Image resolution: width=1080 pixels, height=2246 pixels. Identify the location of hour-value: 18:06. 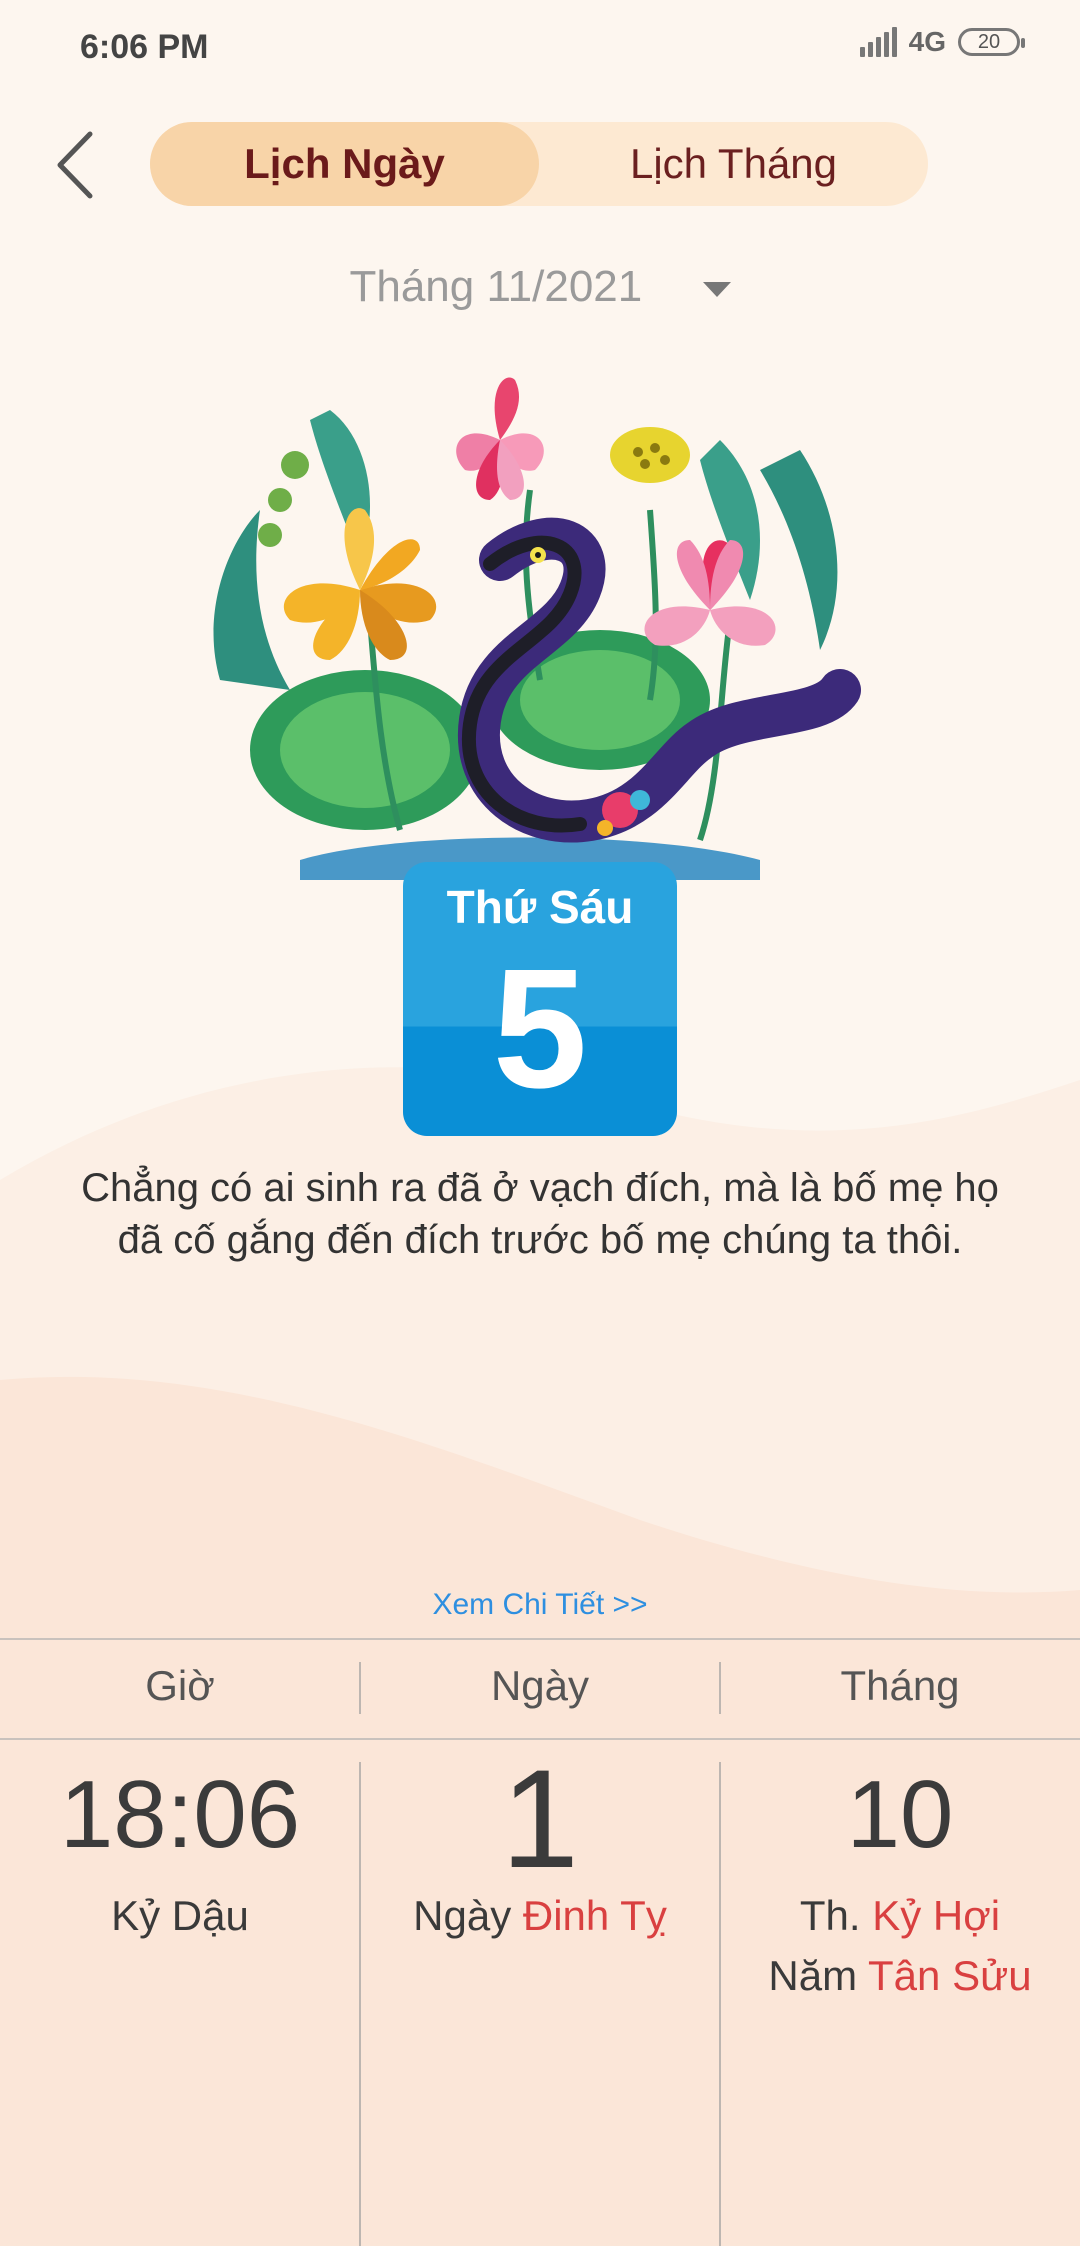
(180, 1814).